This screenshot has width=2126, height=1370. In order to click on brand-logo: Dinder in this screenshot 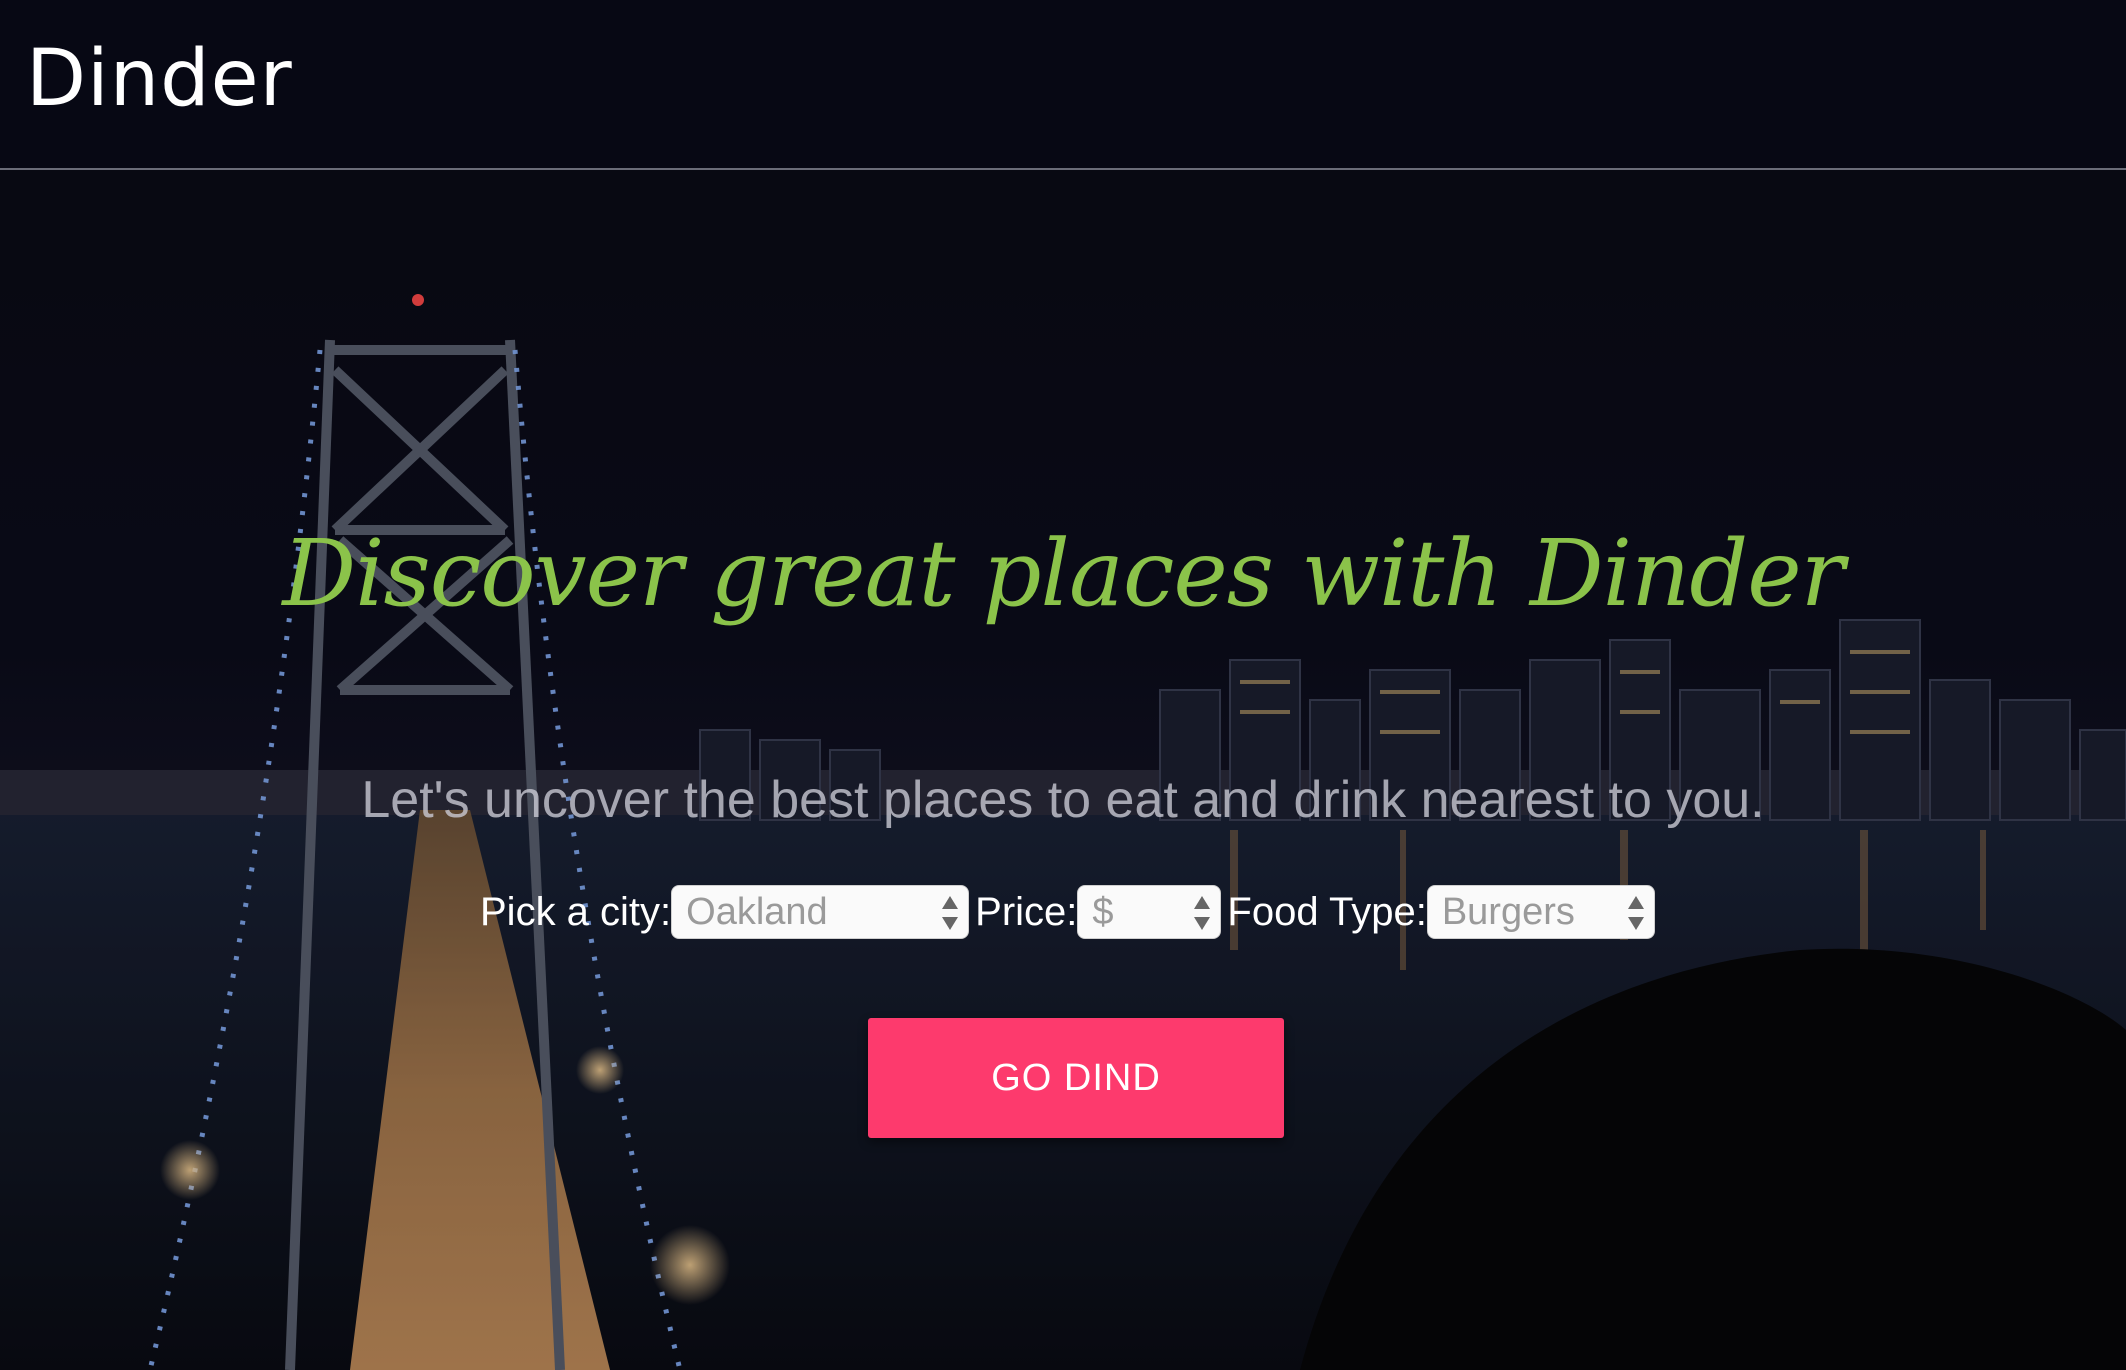, I will do `click(159, 79)`.